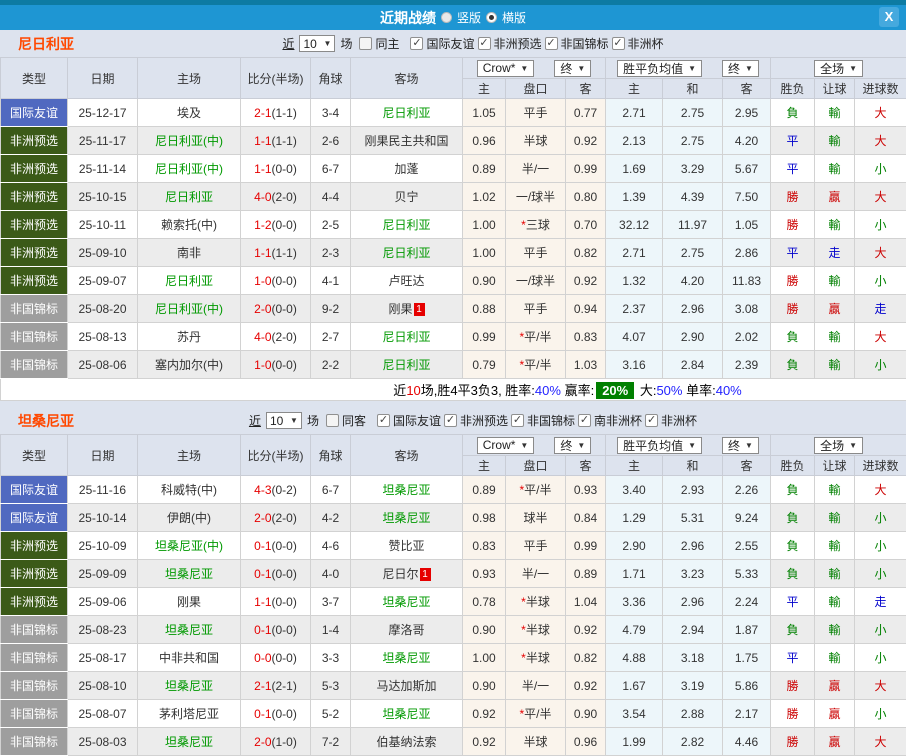  Describe the element at coordinates (276, 78) in the screenshot. I see `col-header-score: 比分(半场)` at that location.